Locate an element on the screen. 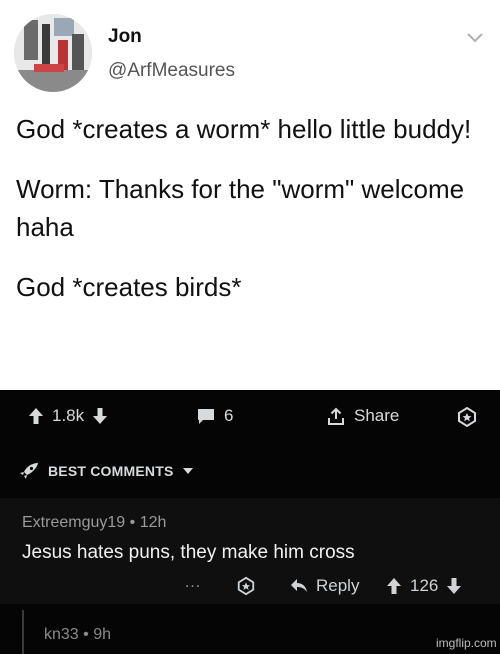 This screenshot has width=500, height=654. comment-meta: Extreemguy19 • 12h is located at coordinates (94, 523).